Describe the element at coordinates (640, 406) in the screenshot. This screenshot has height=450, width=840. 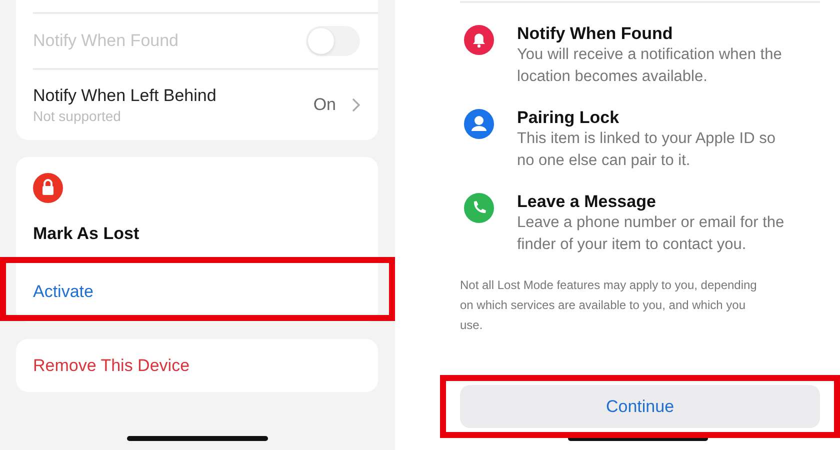
I see `continue-button: Continue` at that location.